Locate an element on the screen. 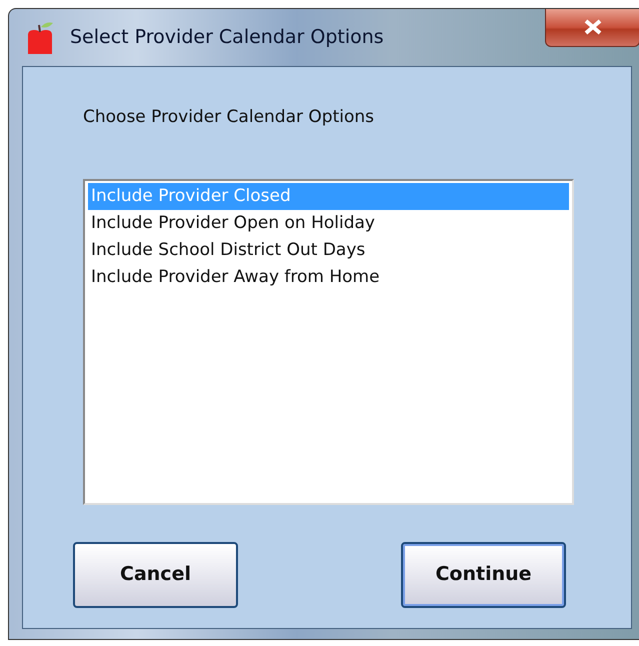  close-button is located at coordinates (592, 28).